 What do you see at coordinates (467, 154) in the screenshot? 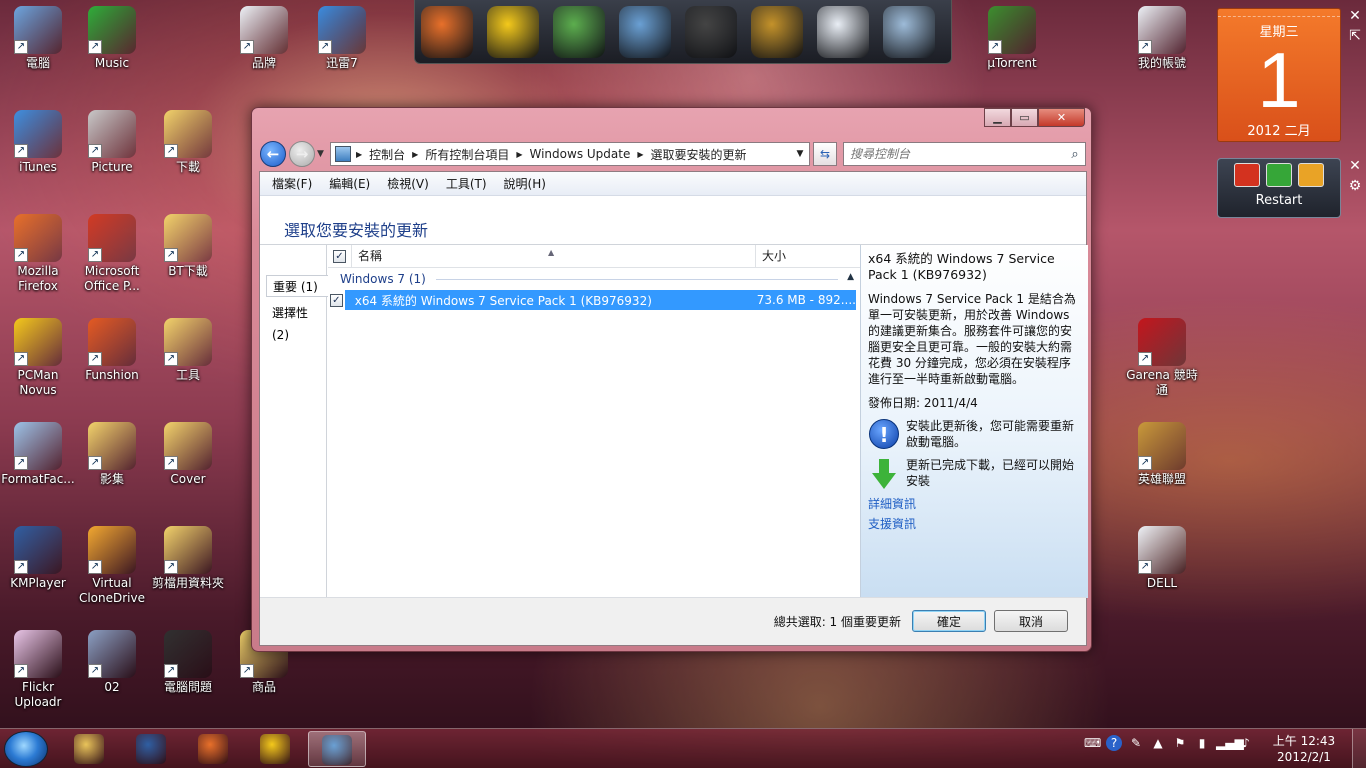
I see `breadcrumb-item: 所有控制台項目` at bounding box center [467, 154].